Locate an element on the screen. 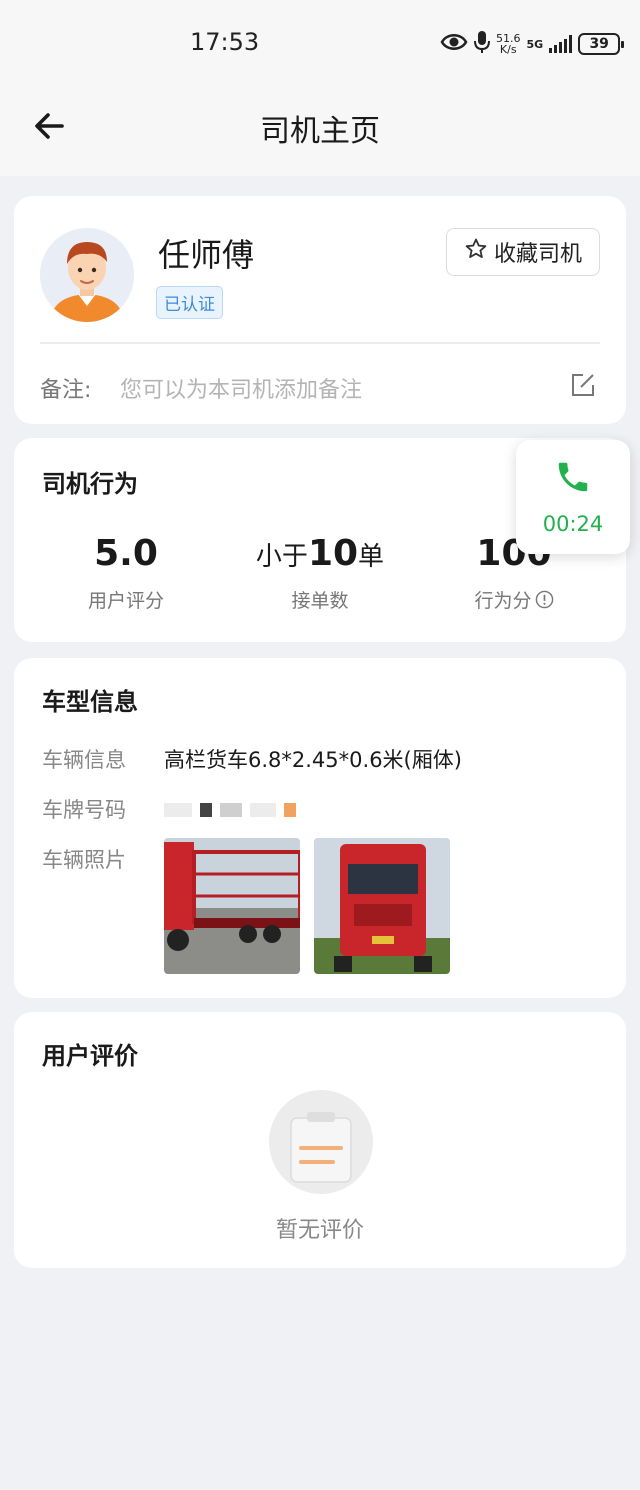 Image resolution: width=640 pixels, height=1490 pixels. vehicle-photo-front is located at coordinates (382, 906).